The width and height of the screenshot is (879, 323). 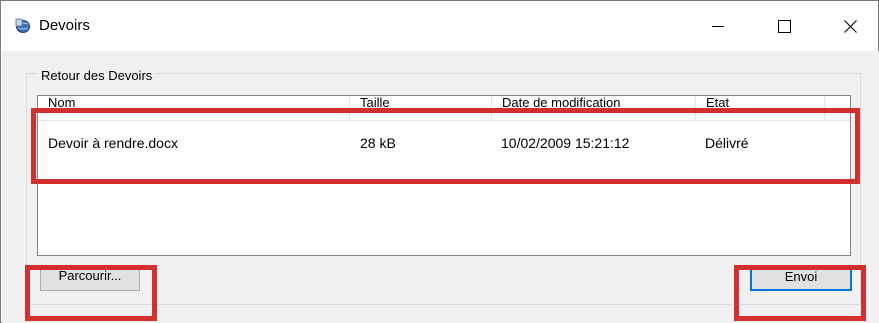 I want to click on maximize-icon, so click(x=784, y=26).